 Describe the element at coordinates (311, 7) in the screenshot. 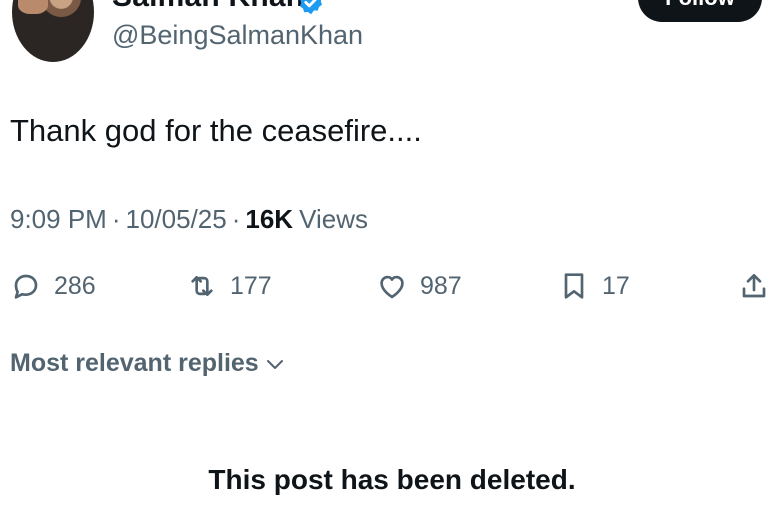

I see `verified-badge-icon` at that location.